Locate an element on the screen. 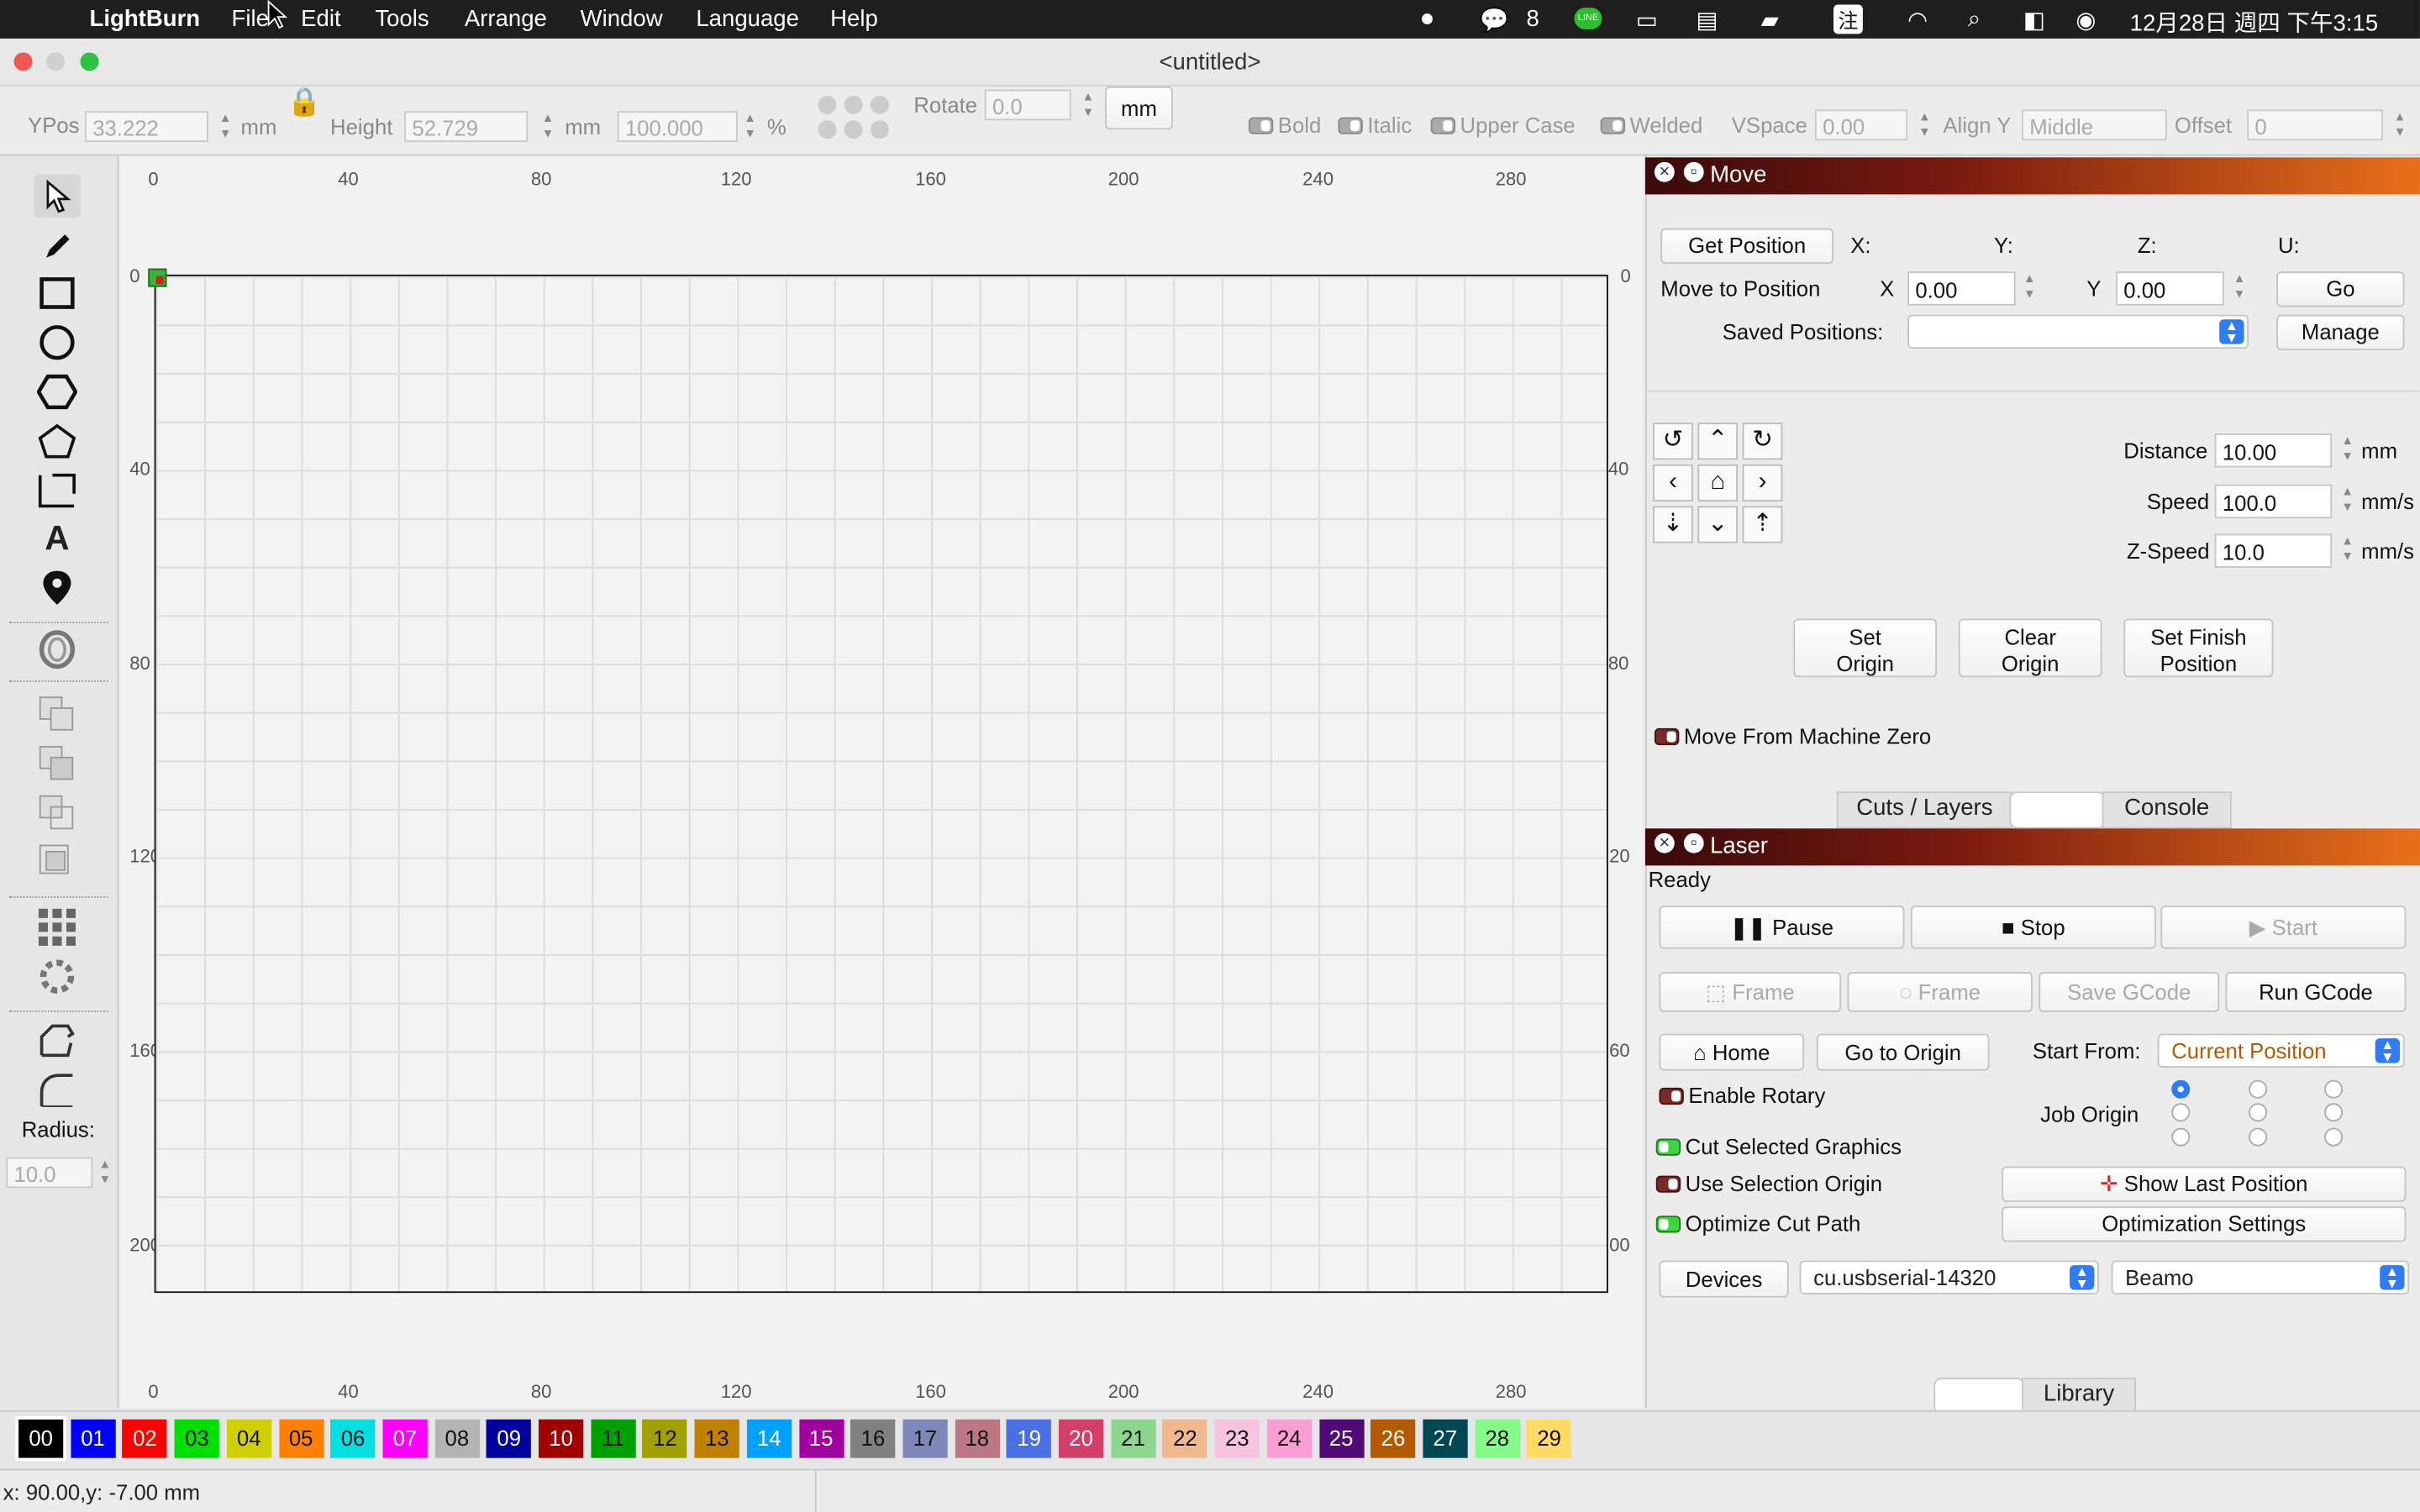 The image size is (2420, 1512). job-origin-radio-middle-right is located at coordinates (2334, 1112).